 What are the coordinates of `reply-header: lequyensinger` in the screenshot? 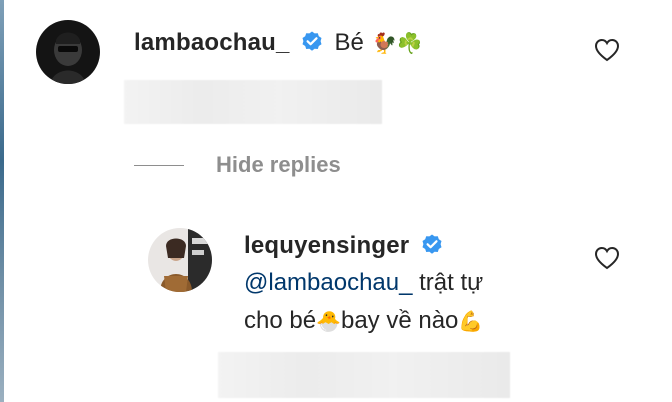 It's located at (344, 246).